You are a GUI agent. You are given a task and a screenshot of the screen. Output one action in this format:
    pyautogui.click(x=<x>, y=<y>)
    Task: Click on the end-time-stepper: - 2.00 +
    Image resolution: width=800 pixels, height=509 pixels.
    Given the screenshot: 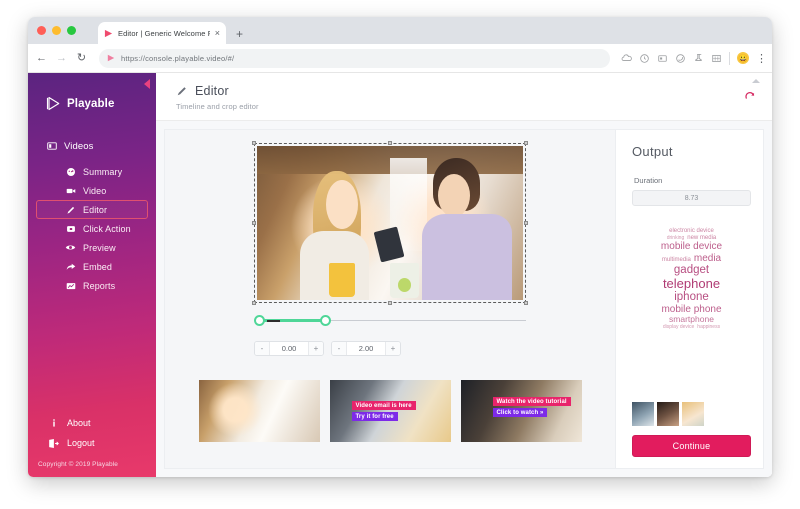 What is the action you would take?
    pyautogui.click(x=366, y=348)
    